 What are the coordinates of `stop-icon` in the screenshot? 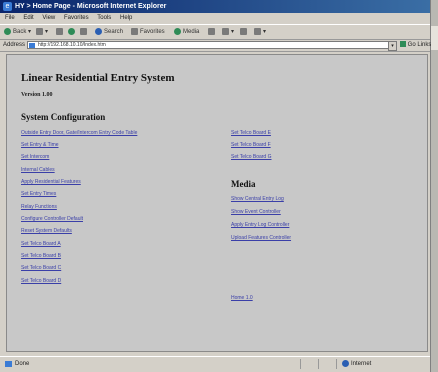 It's located at (59, 31).